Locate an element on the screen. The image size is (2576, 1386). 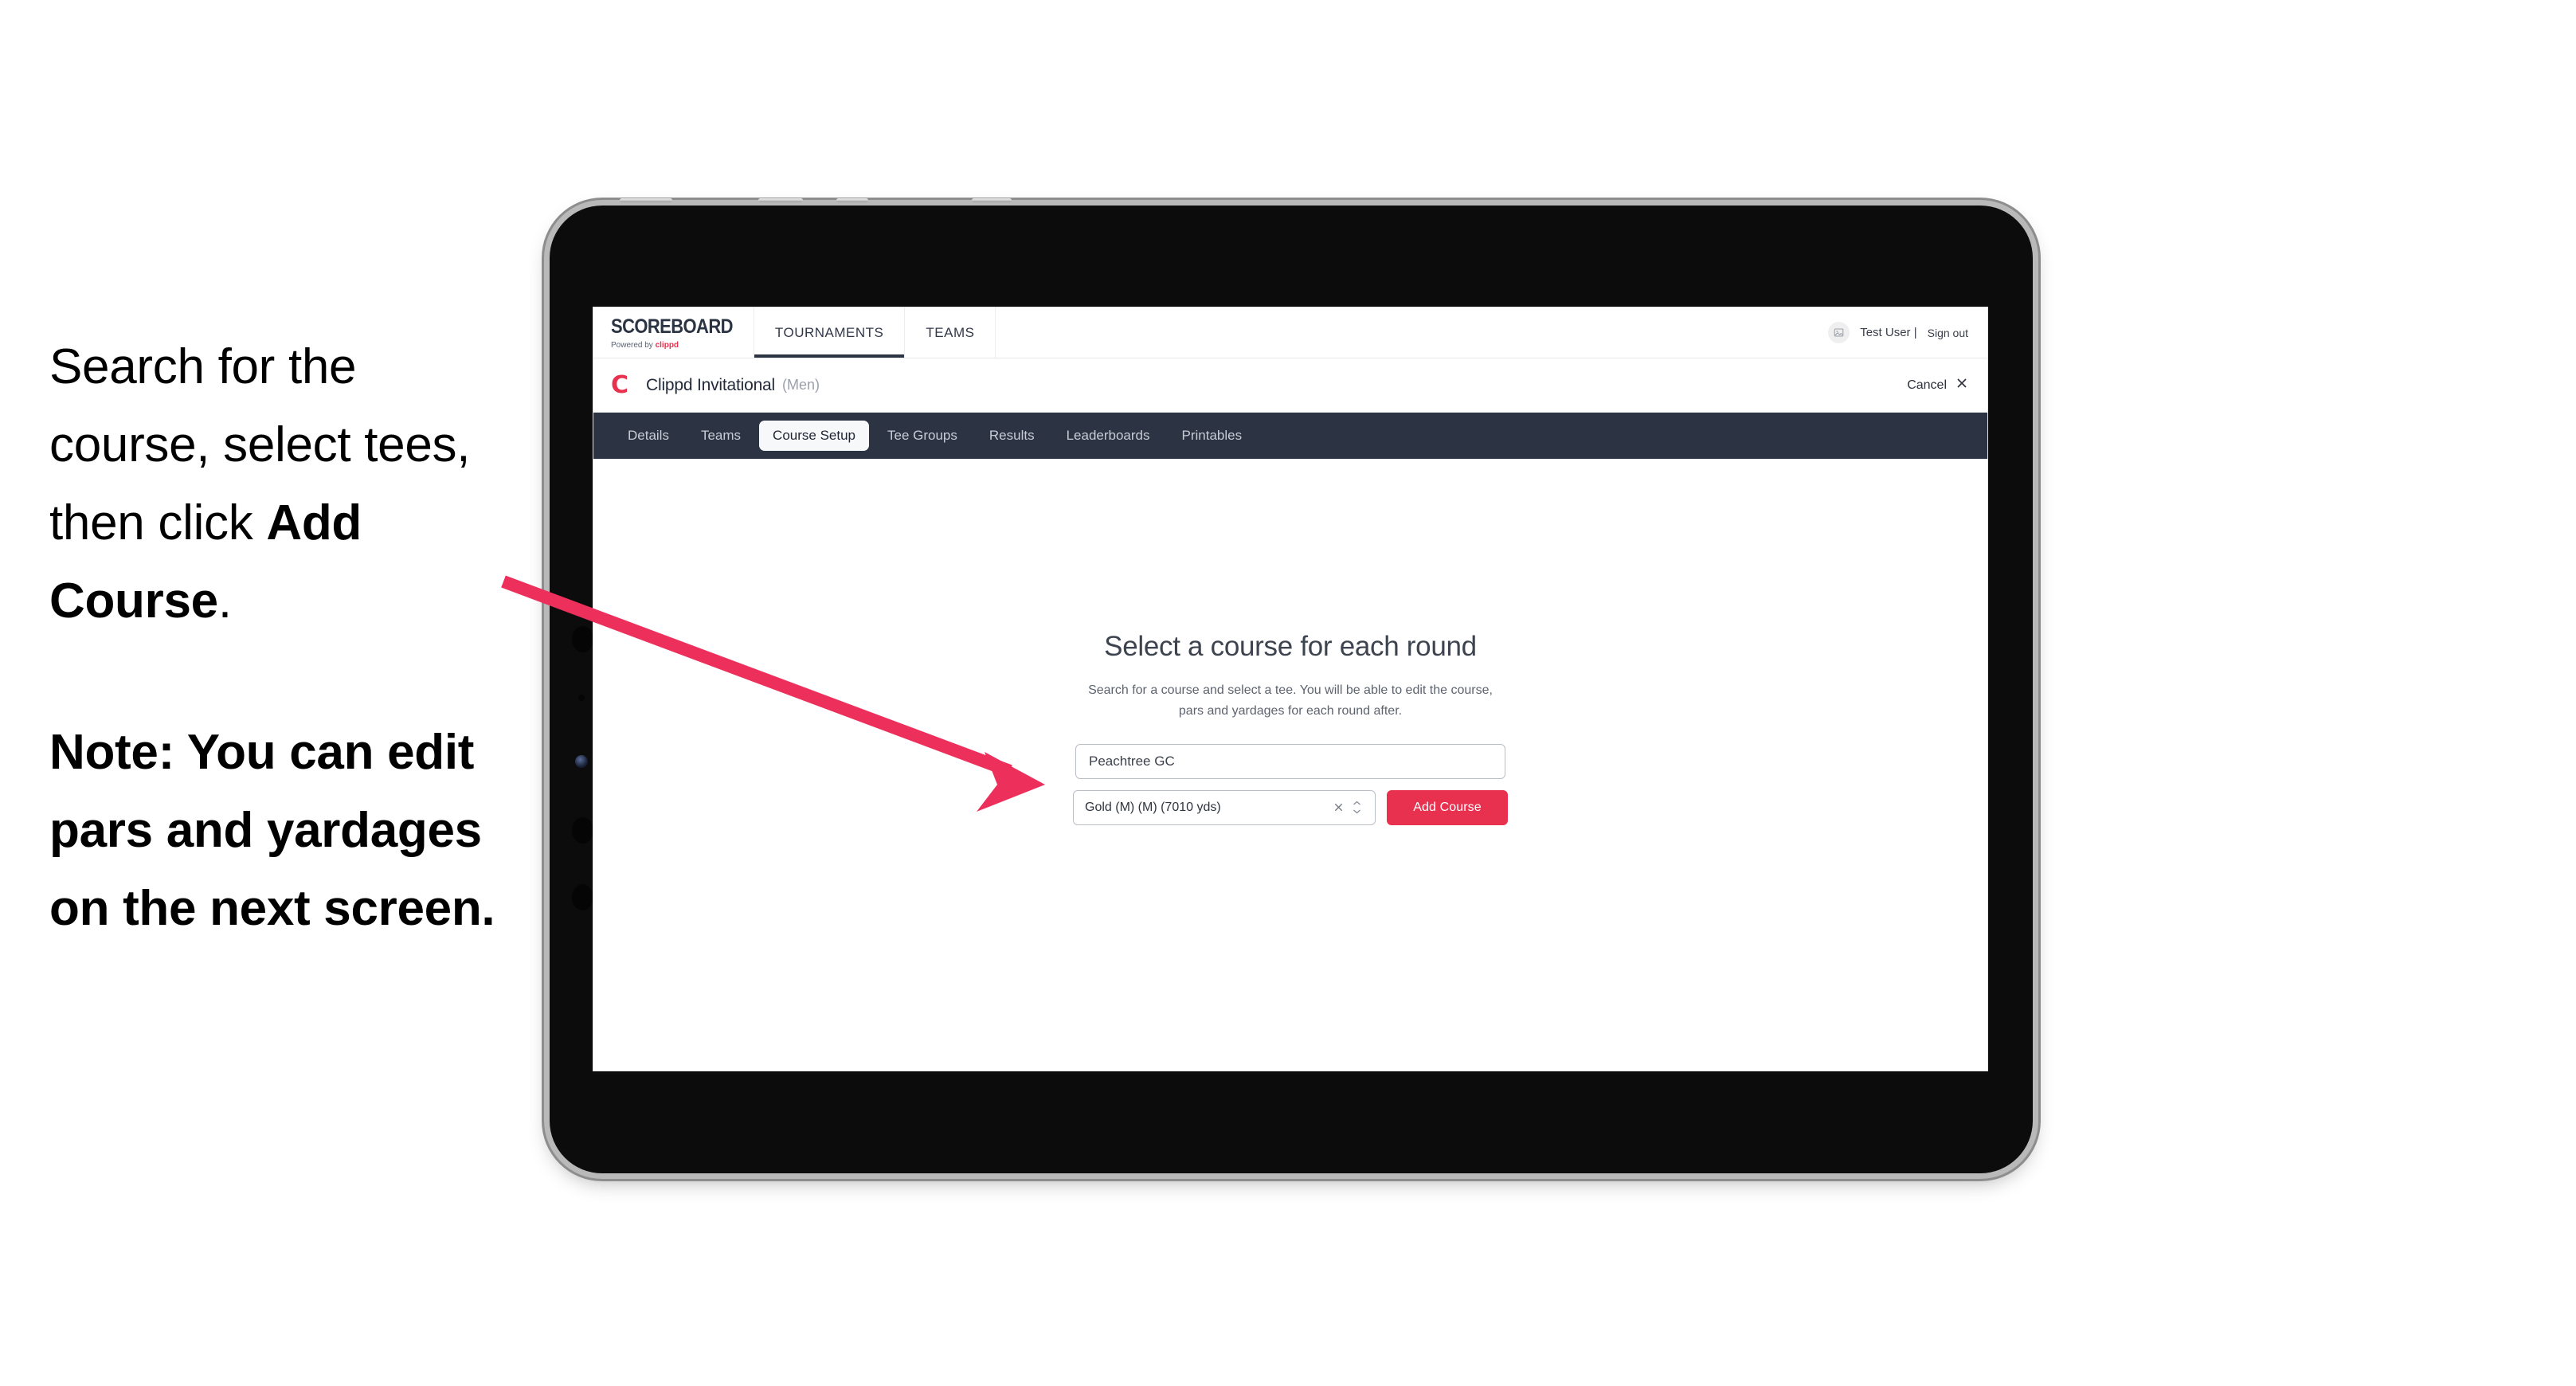
nav-tab-tournaments: TOURNAMENTS is located at coordinates (830, 332).